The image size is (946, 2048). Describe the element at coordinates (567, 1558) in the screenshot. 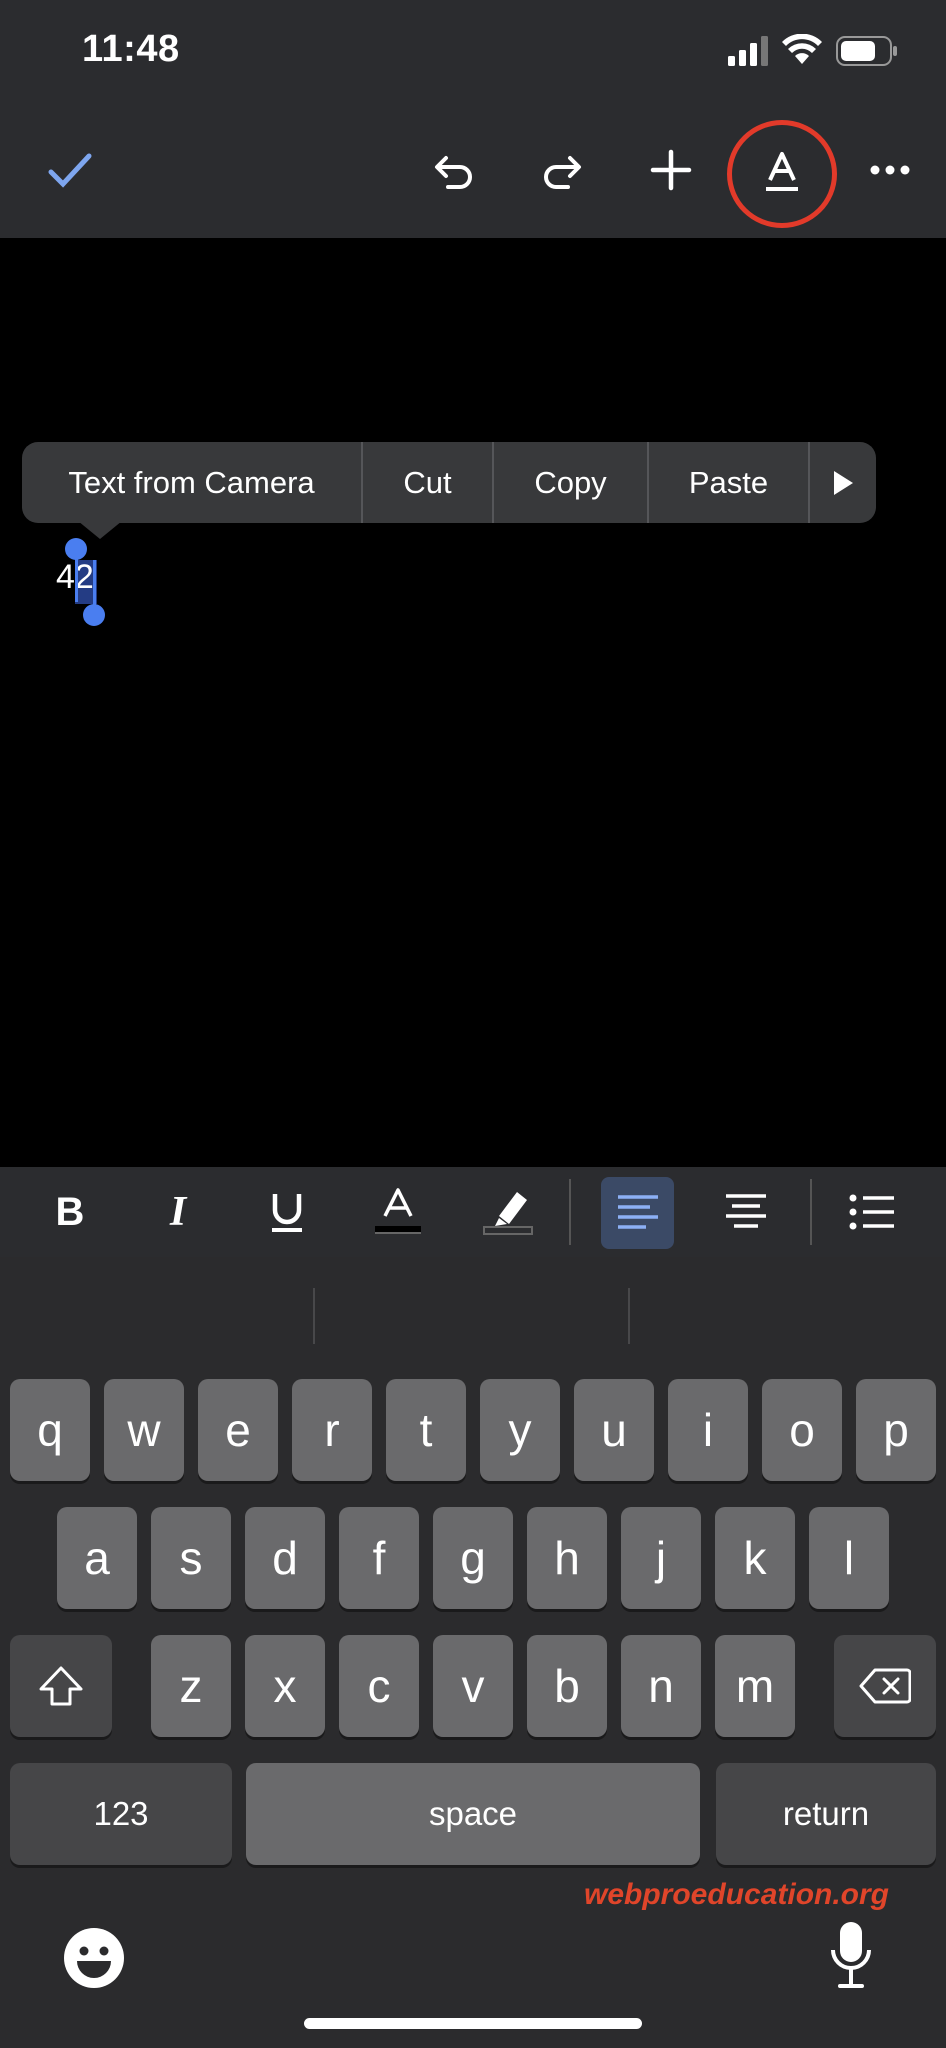

I see `key-h: h` at that location.